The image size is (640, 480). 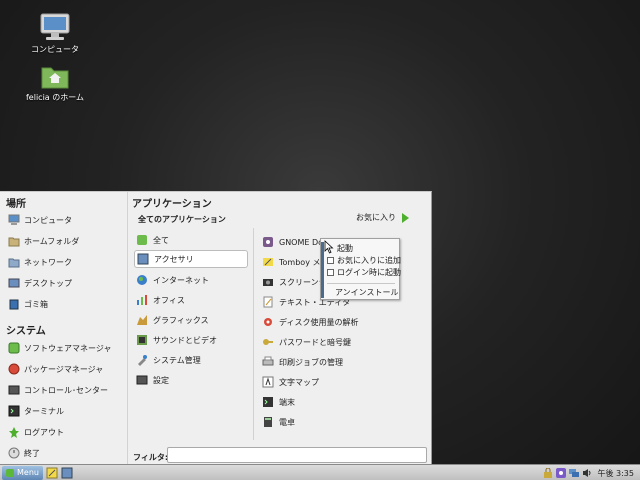 I want to click on context-launch-label: 起動, so click(x=345, y=248).